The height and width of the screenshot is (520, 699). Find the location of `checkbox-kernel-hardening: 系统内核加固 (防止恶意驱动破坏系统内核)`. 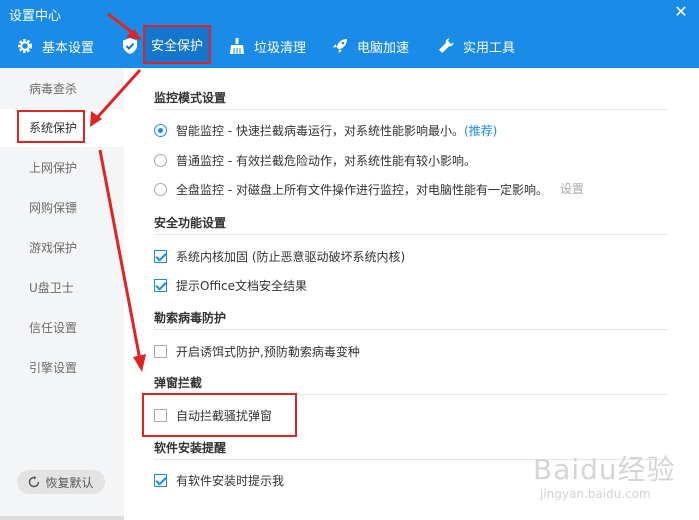

checkbox-kernel-hardening: 系统内核加固 (防止恶意驱动破坏系统内核) is located at coordinates (279, 256).